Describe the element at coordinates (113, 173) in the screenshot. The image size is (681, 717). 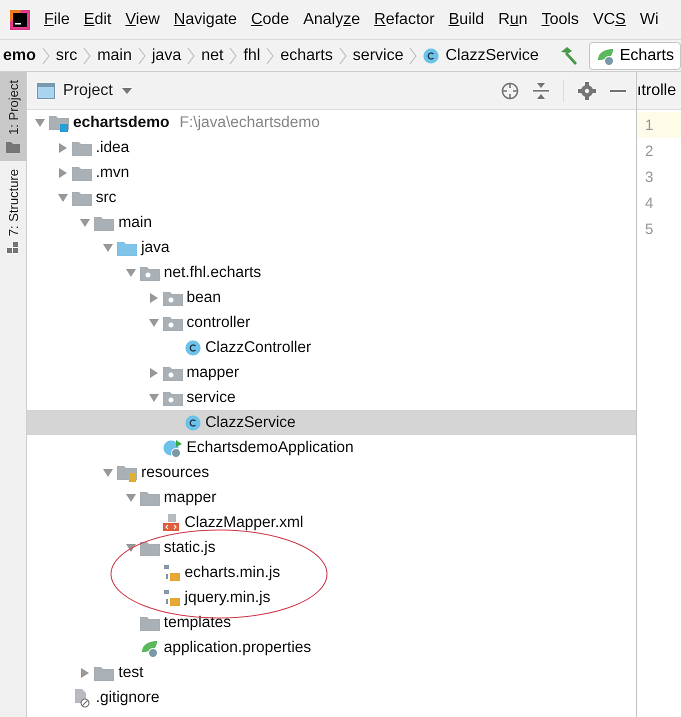
I see `tree-item-label: .mvn` at that location.